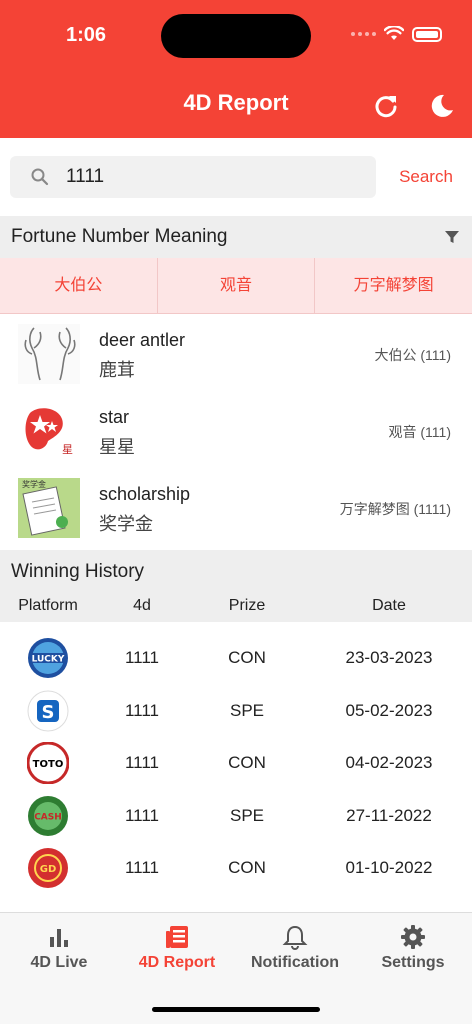 The height and width of the screenshot is (1024, 472). Describe the element at coordinates (177, 953) in the screenshot. I see `tab-4d-report: 4D Report` at that location.